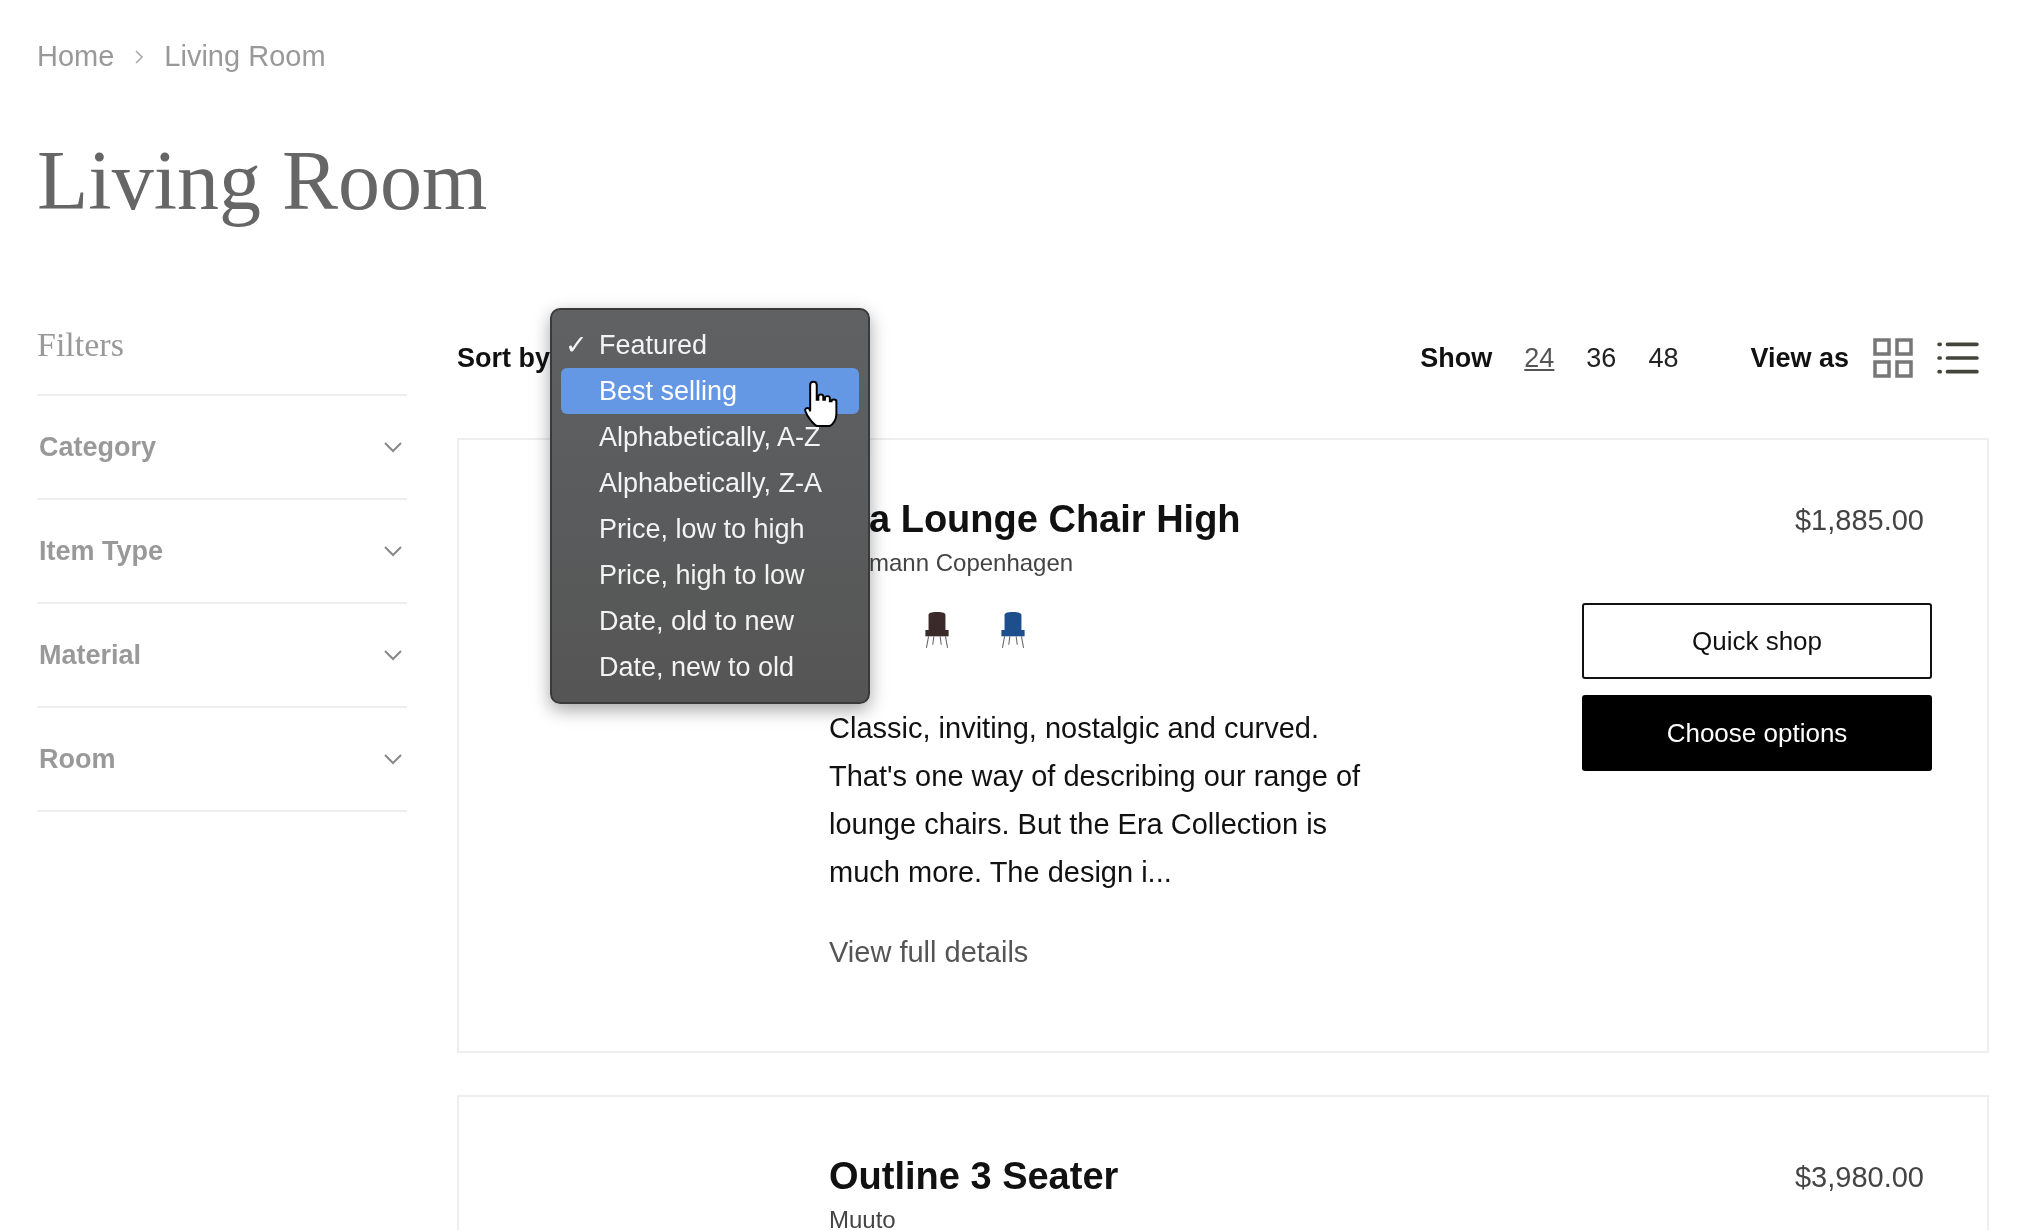 The height and width of the screenshot is (1230, 2026). I want to click on view-details-link: View full details, so click(1205, 953).